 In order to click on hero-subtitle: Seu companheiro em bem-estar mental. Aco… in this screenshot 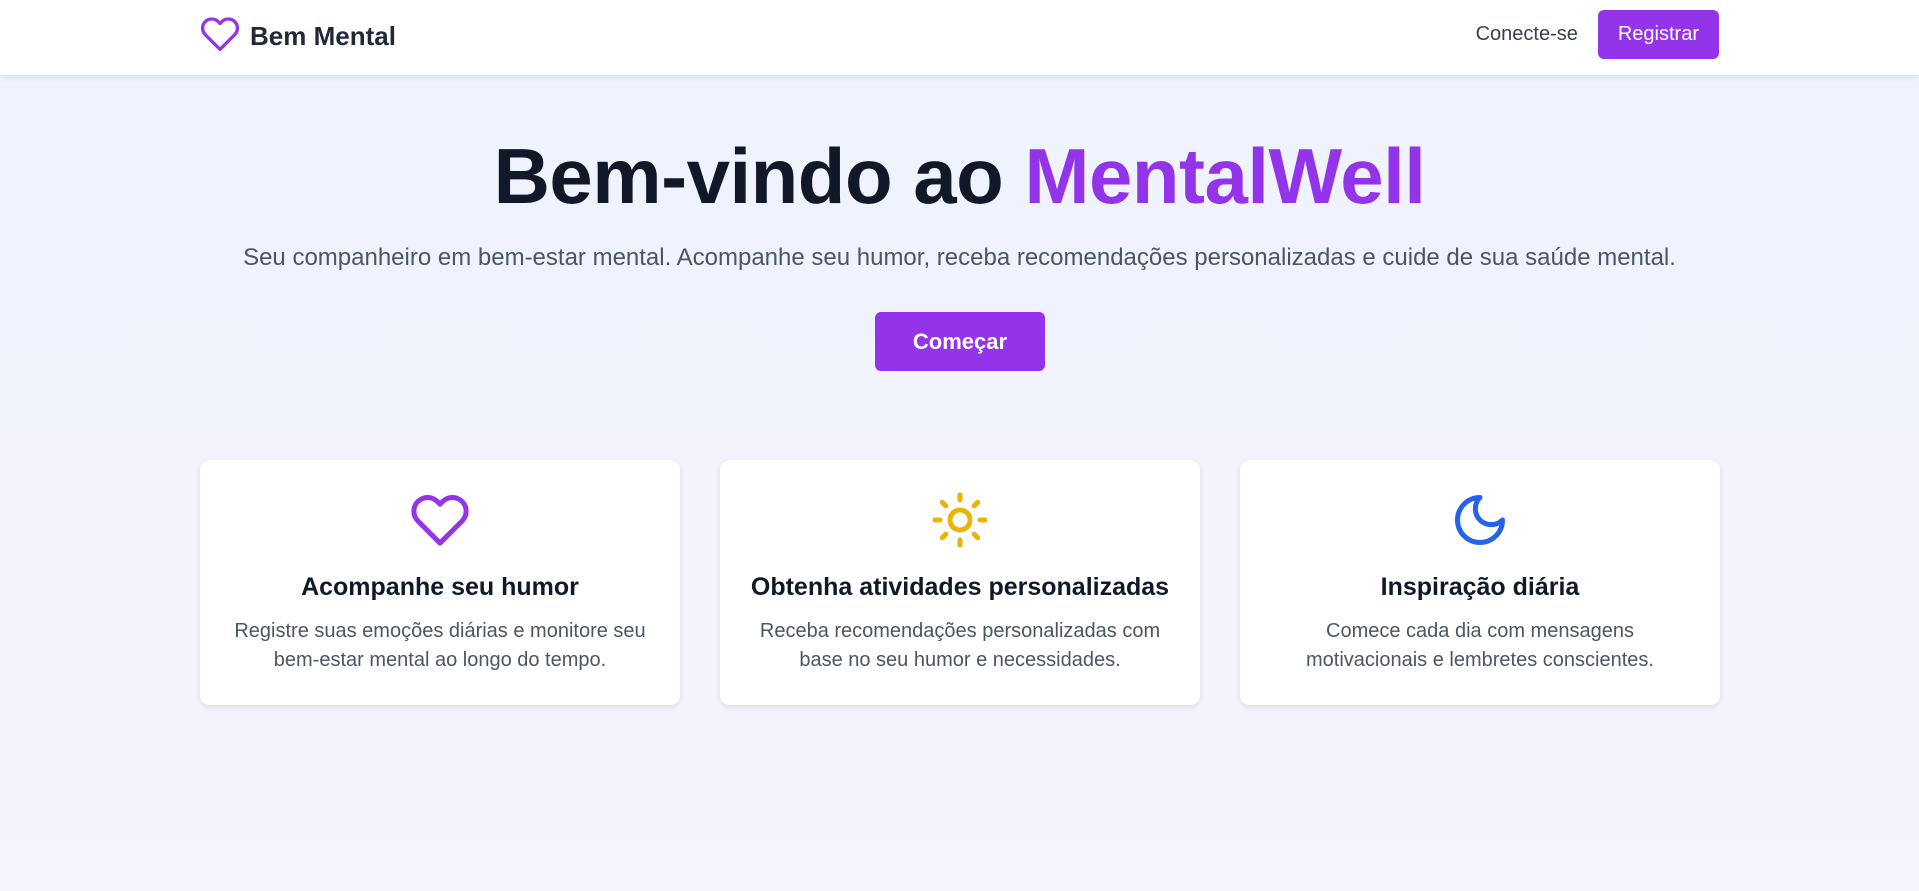, I will do `click(959, 257)`.